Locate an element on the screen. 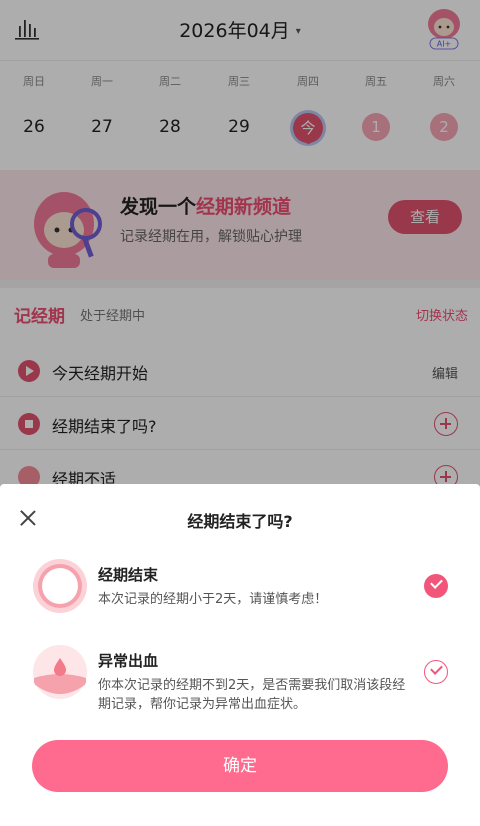 This screenshot has height=826, width=480. option-description: 本次记录的经期小于2天，请谨慎考虑！ is located at coordinates (213, 599).